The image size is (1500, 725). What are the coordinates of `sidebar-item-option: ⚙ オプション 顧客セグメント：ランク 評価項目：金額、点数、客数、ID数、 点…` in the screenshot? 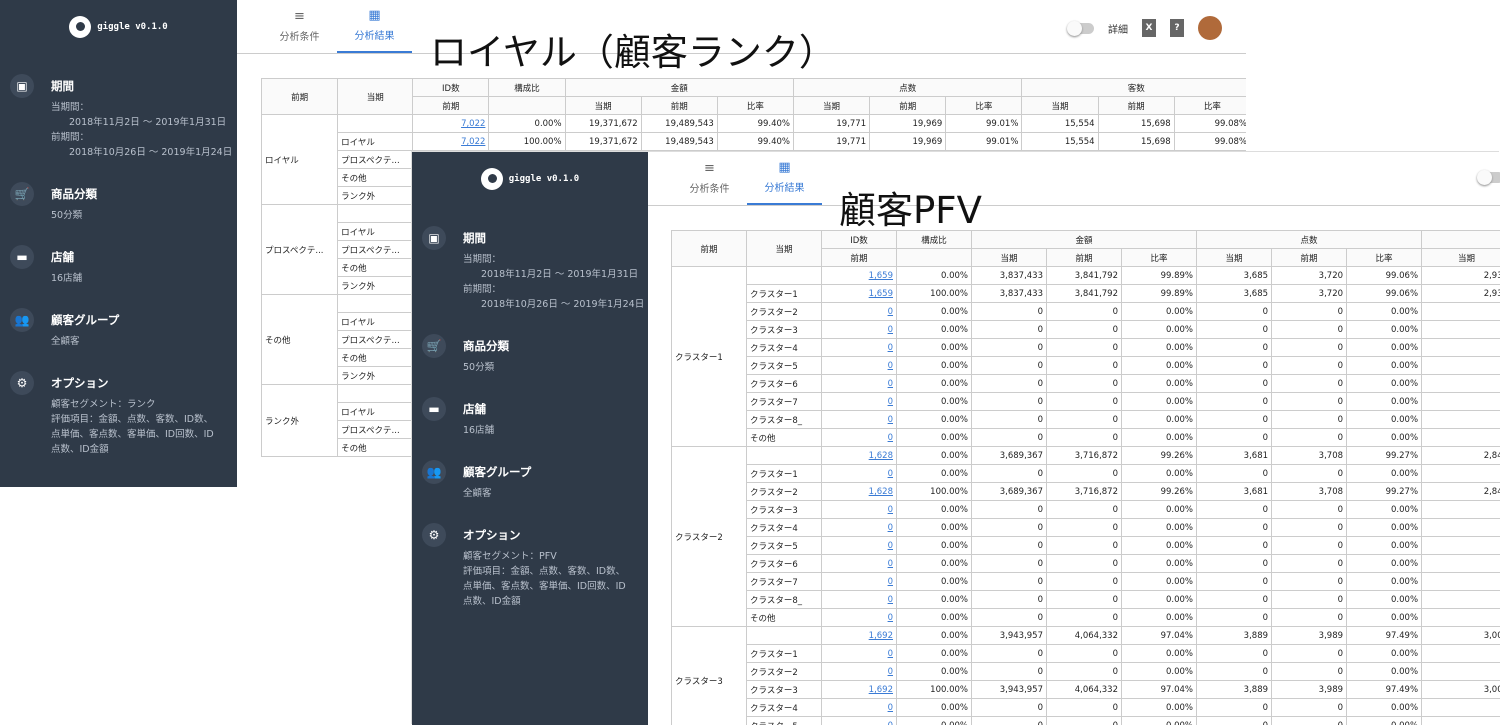 It's located at (118, 414).